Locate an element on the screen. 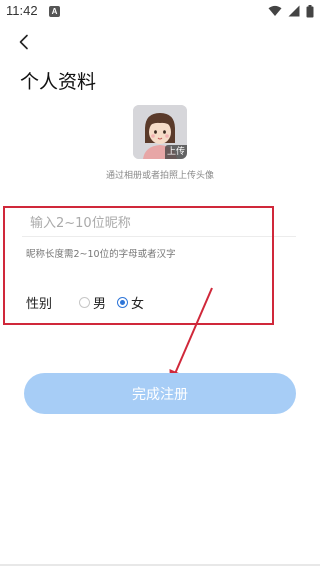 The height and width of the screenshot is (568, 320). battery-icon is located at coordinates (310, 10).